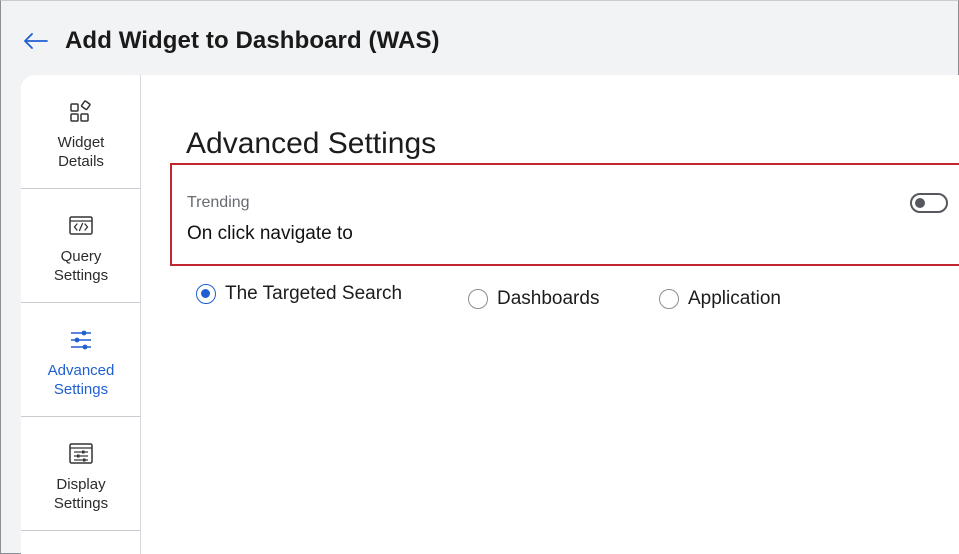 Image resolution: width=959 pixels, height=554 pixels. I want to click on sidebar-item-widget-details: Widget Details, so click(81, 132).